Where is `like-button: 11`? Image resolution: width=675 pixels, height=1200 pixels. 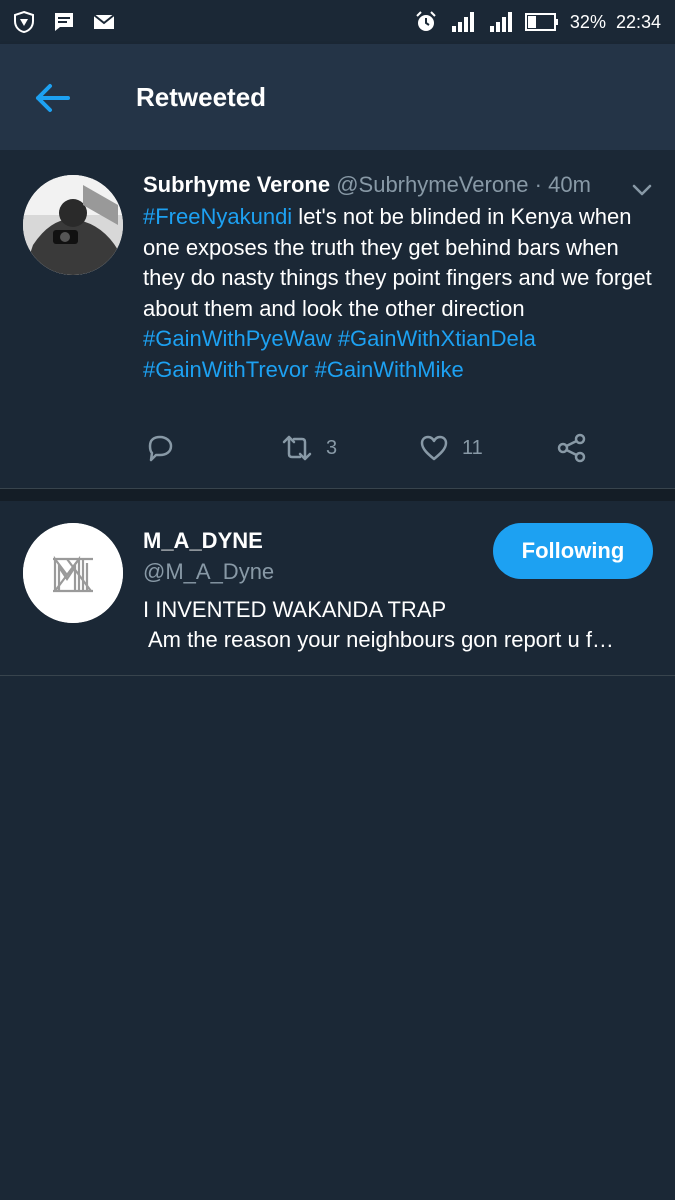 like-button: 11 is located at coordinates (450, 448).